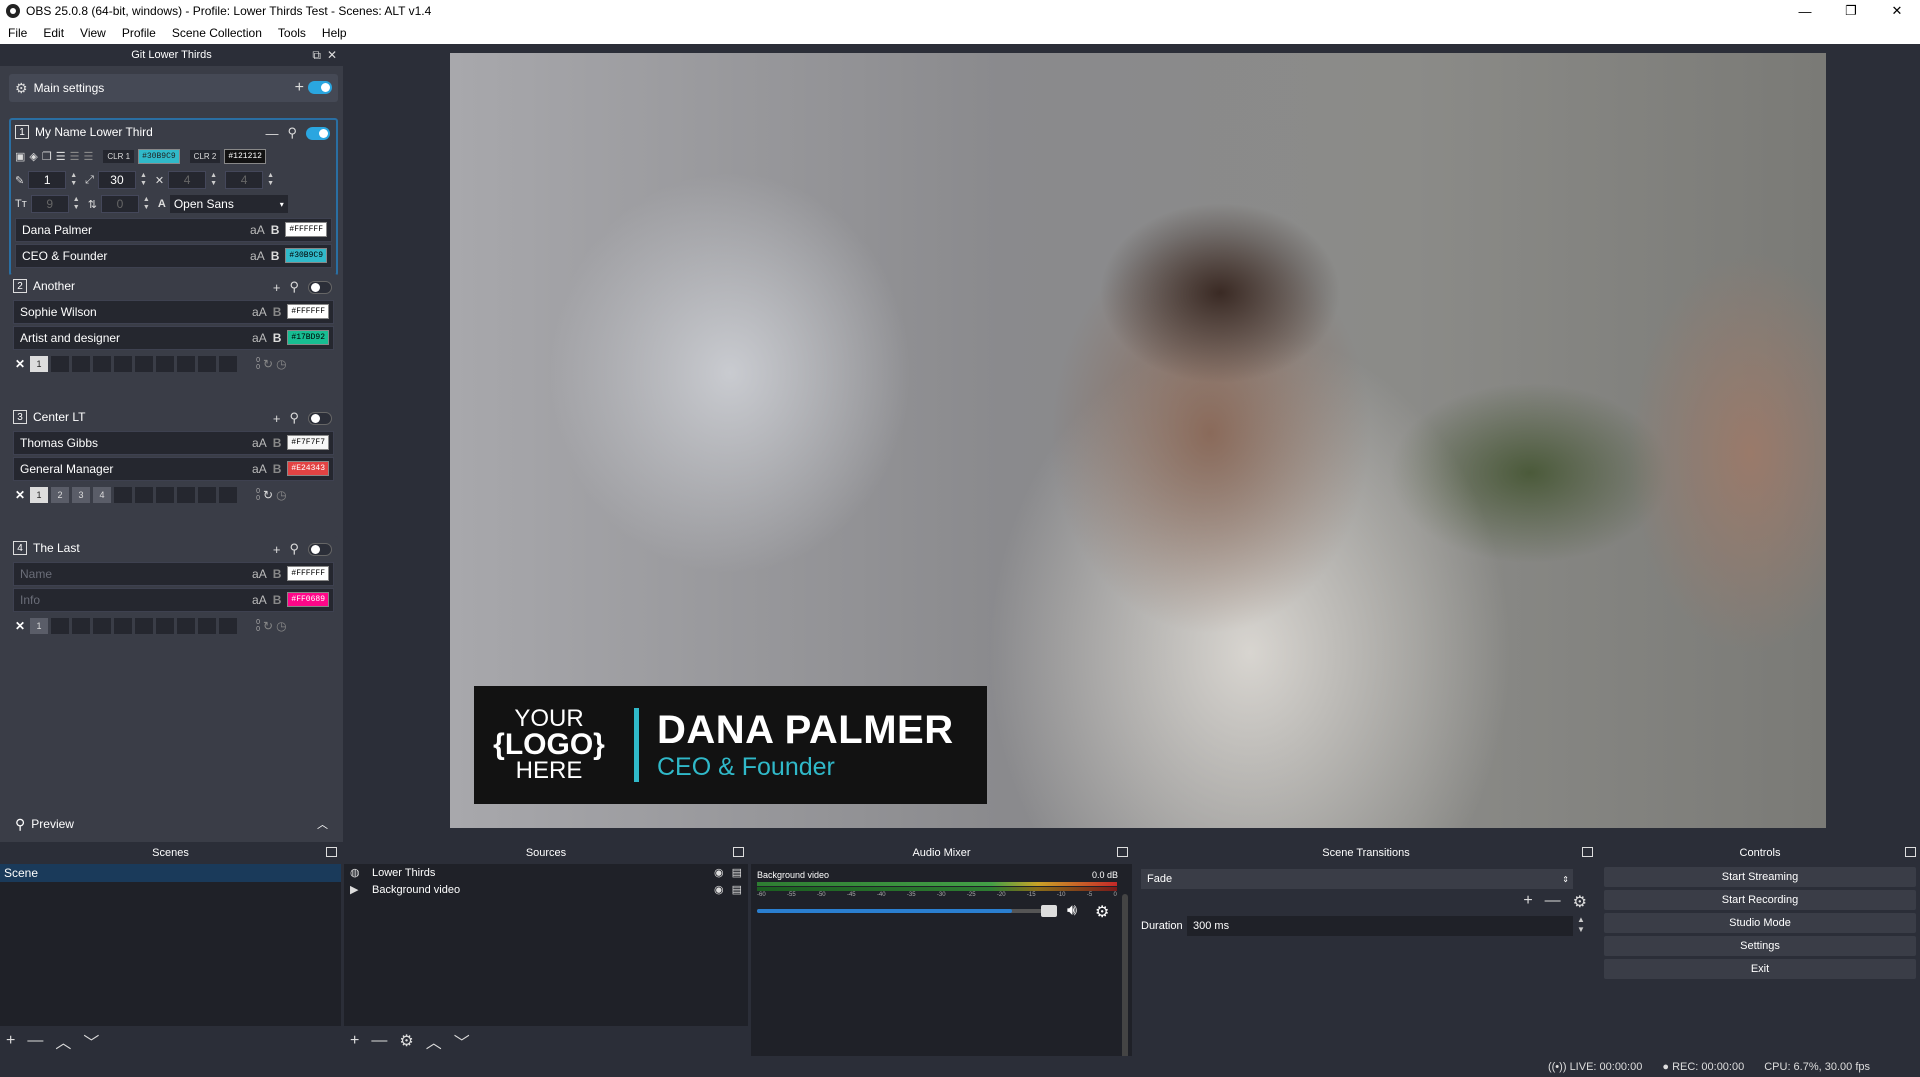  I want to click on title-field: CEO & Founder aA B #30B9C9, so click(173, 256).